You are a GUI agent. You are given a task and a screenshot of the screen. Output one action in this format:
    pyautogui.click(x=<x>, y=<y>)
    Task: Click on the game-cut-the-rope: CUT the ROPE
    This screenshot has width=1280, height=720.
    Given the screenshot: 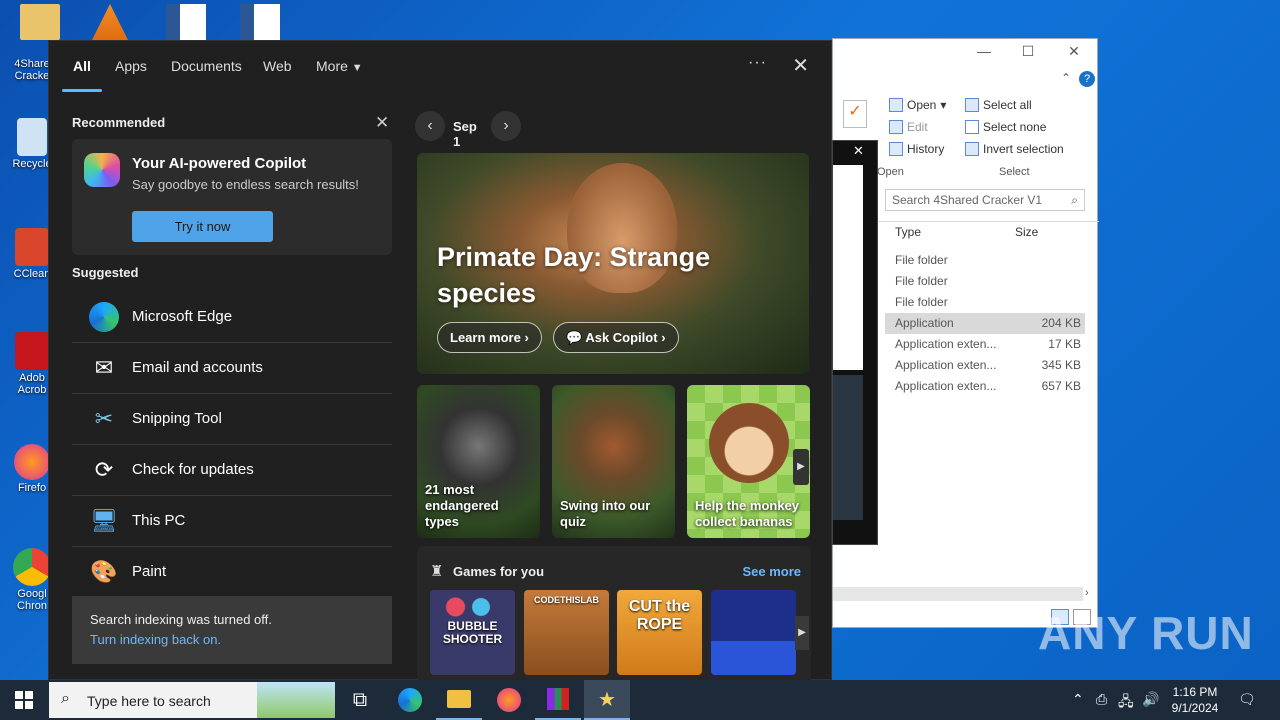 What is the action you would take?
    pyautogui.click(x=659, y=632)
    